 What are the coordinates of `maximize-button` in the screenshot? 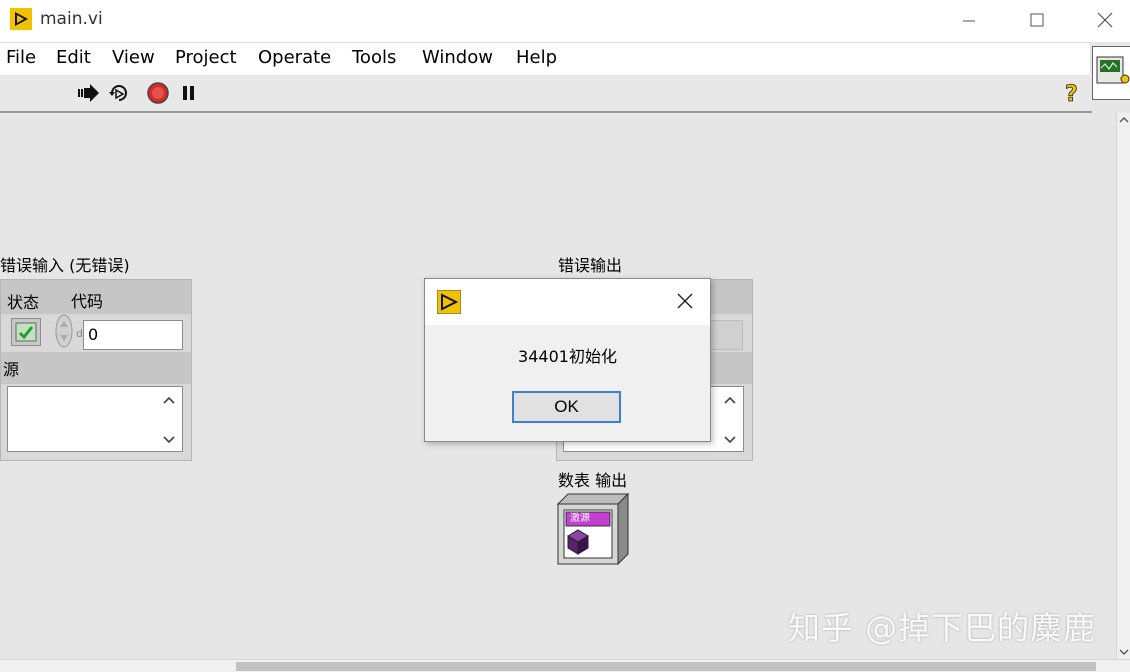 It's located at (1037, 20).